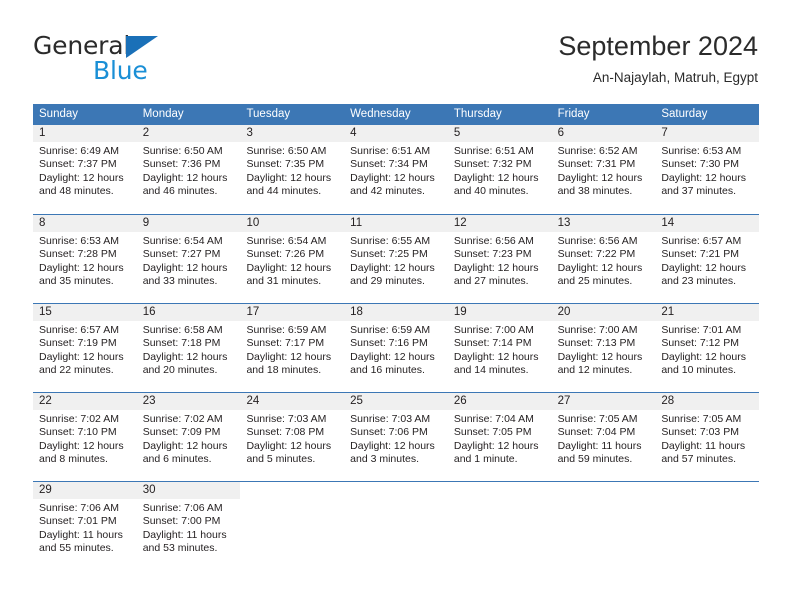  I want to click on day-detail-line: and 40 minutes., so click(491, 191).